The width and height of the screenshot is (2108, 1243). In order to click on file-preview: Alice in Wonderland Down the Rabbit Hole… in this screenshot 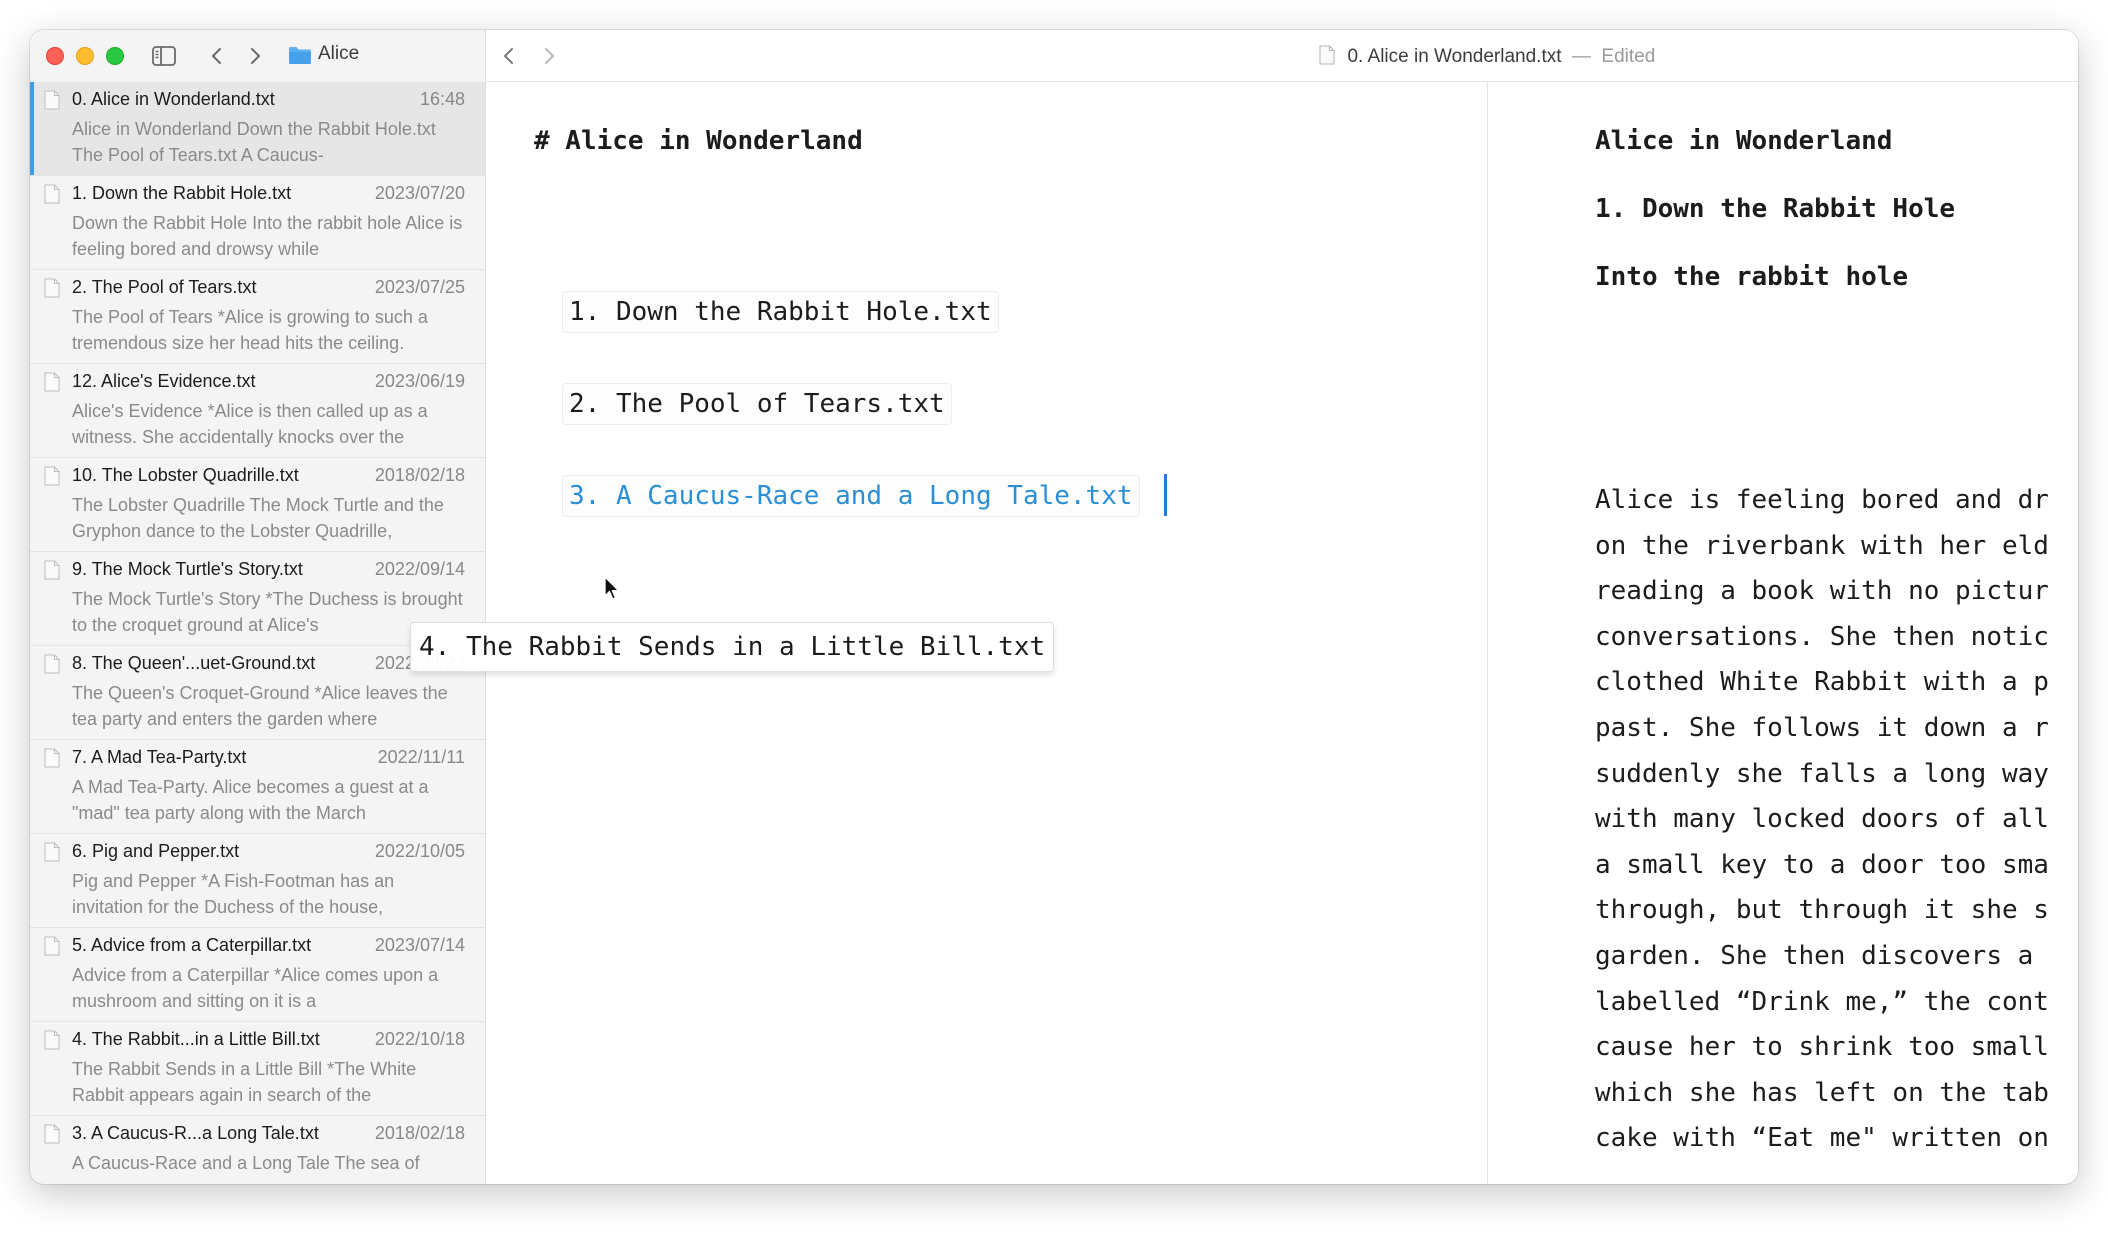, I will do `click(254, 142)`.